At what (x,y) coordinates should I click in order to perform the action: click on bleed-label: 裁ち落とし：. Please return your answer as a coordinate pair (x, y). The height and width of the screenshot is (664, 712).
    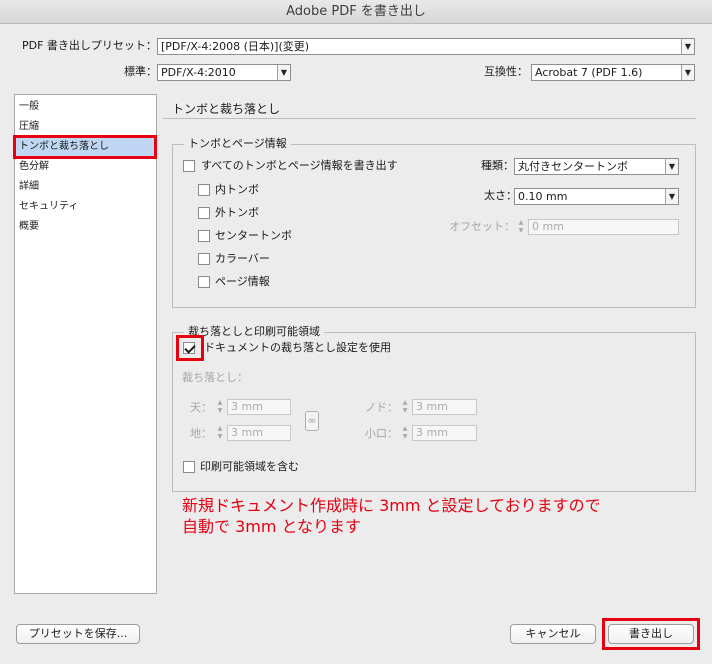
    Looking at the image, I should click on (215, 377).